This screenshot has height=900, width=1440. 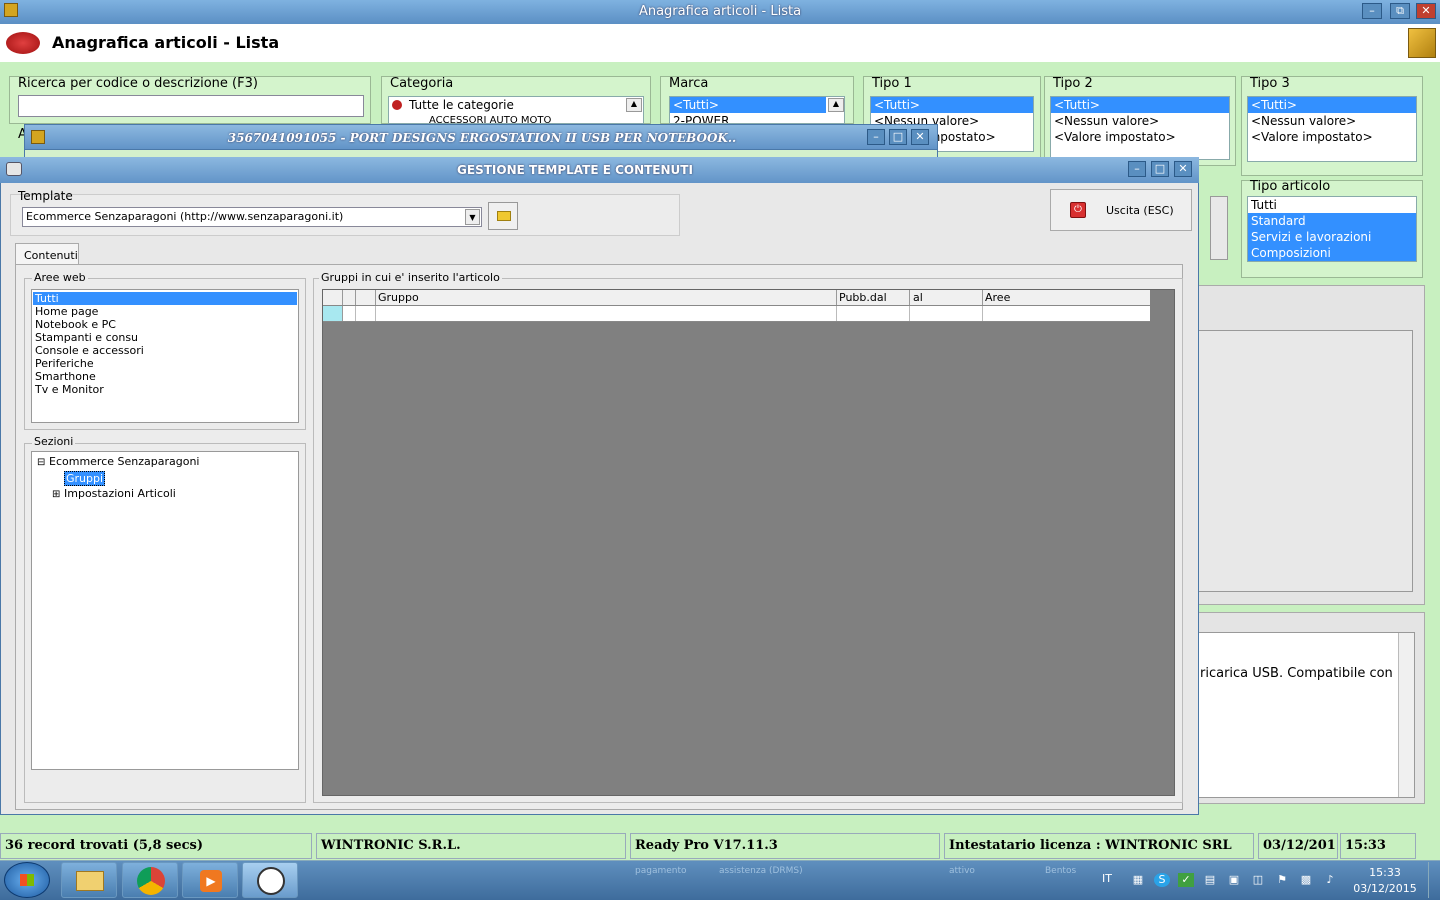 What do you see at coordinates (1332, 205) in the screenshot?
I see `tipo-articolo-item: Tutti` at bounding box center [1332, 205].